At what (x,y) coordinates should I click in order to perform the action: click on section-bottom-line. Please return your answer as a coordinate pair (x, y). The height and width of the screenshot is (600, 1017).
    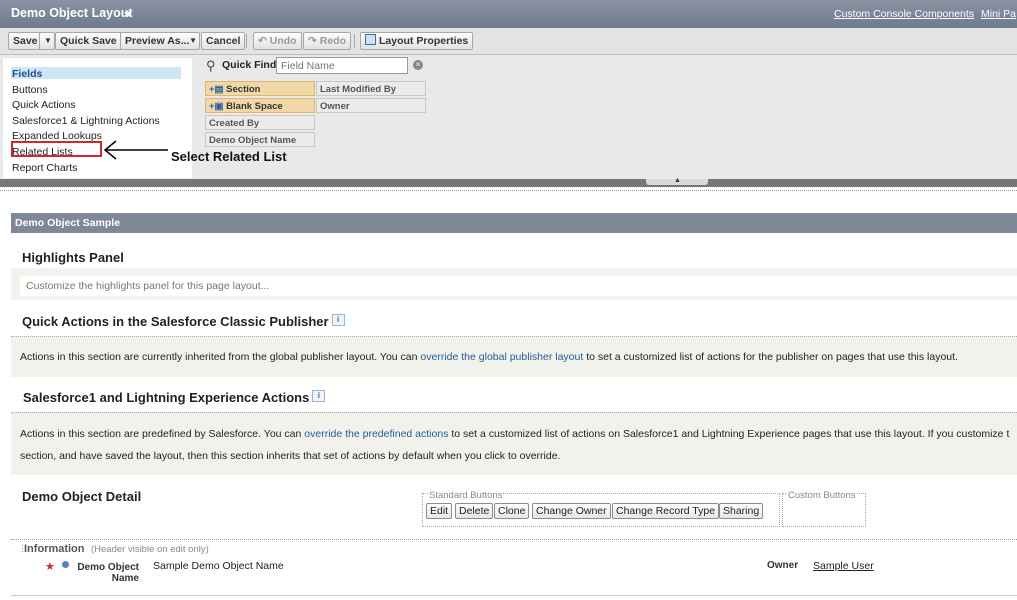
    Looking at the image, I should click on (514, 595).